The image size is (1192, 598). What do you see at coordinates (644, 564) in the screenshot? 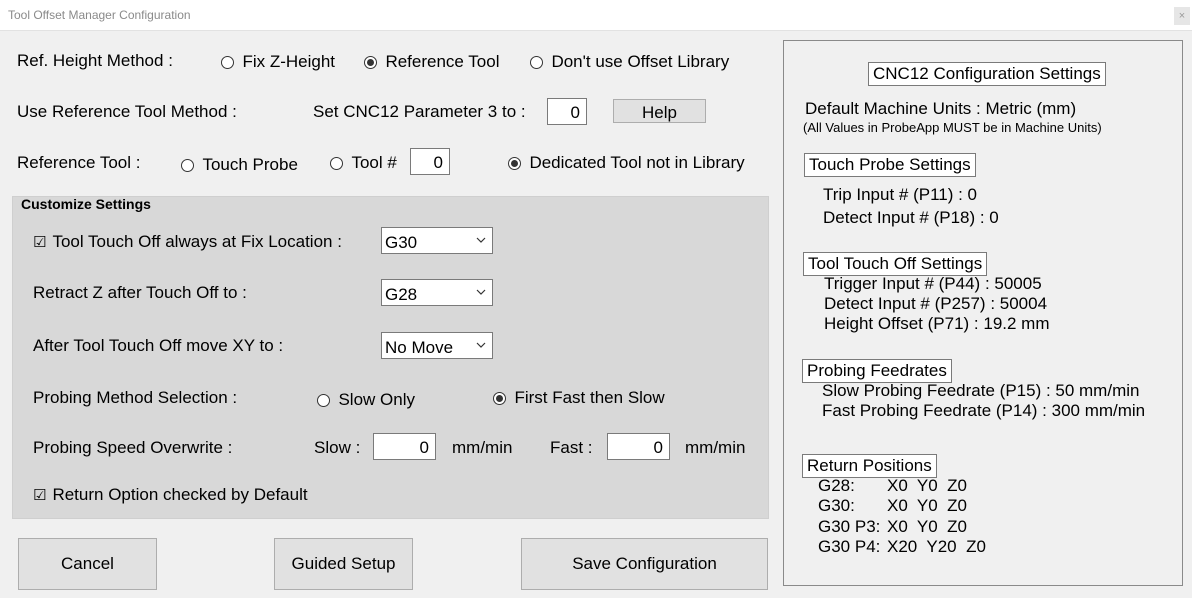
I see `save-configuration-button: Save Configuration` at bounding box center [644, 564].